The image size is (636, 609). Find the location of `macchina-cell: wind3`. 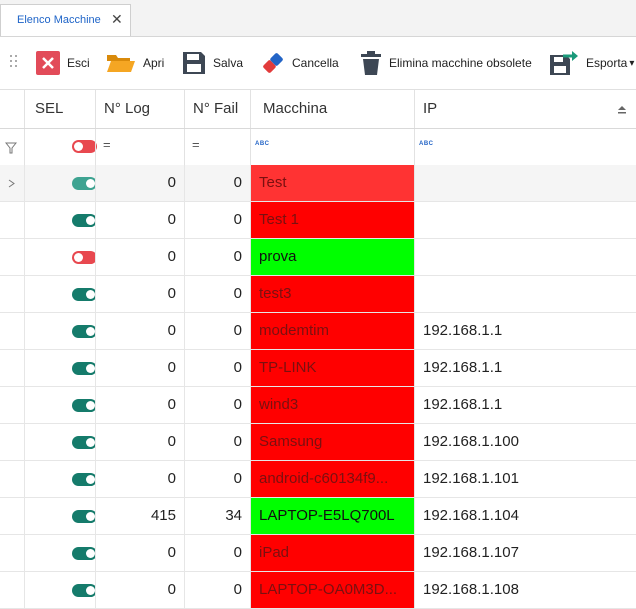

macchina-cell: wind3 is located at coordinates (332, 405).